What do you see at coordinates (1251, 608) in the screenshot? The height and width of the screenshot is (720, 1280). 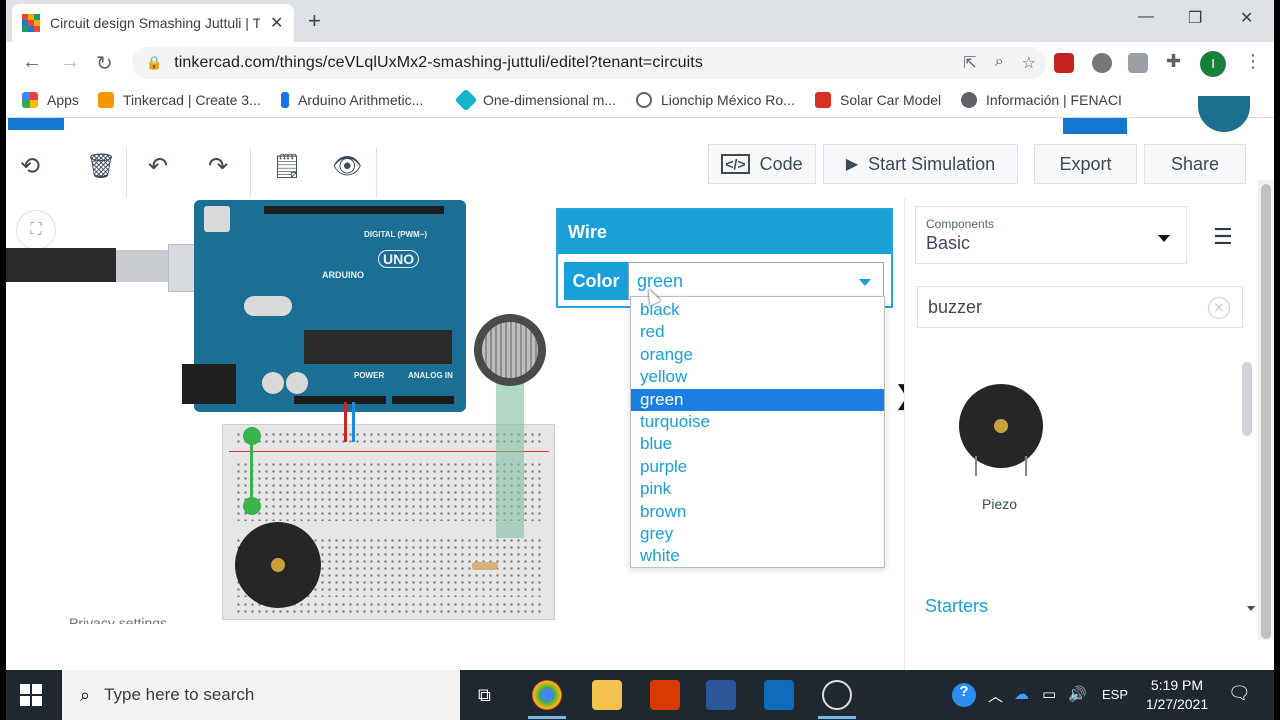 I see `chevron-down-icon` at bounding box center [1251, 608].